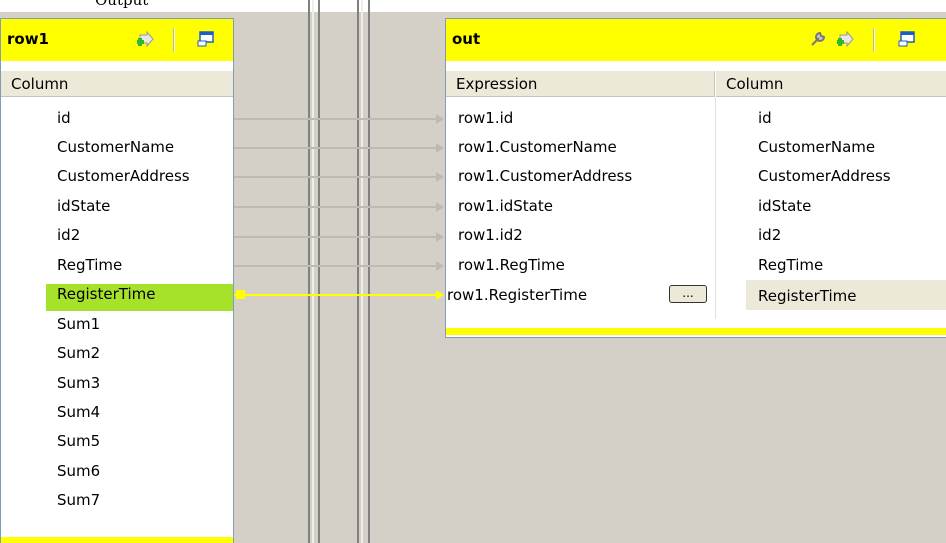 Image resolution: width=946 pixels, height=543 pixels. I want to click on list-item: Sum3, so click(117, 383).